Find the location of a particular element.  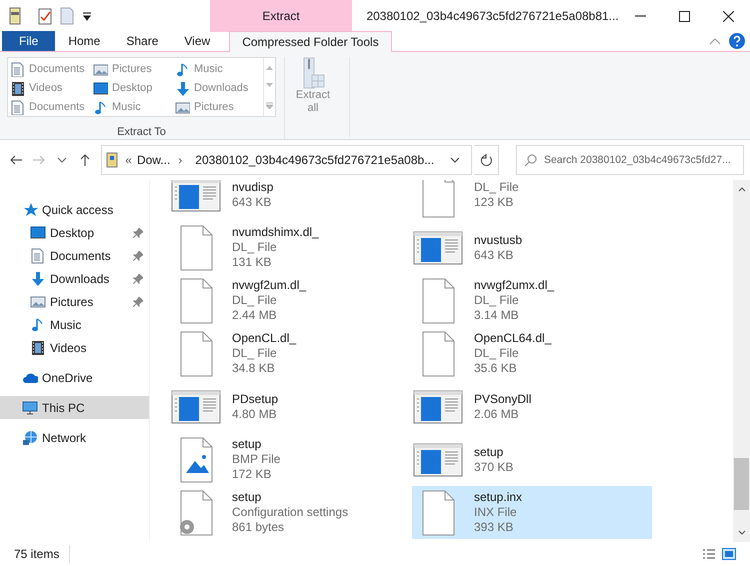

file-name: nvudisp is located at coordinates (253, 187).